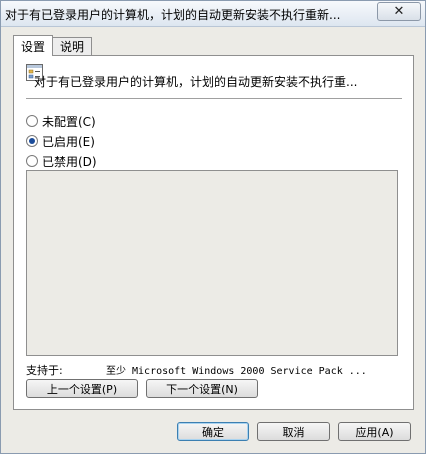 This screenshot has height=454, width=426. I want to click on supported-on-label: 支持于:, so click(44, 370).